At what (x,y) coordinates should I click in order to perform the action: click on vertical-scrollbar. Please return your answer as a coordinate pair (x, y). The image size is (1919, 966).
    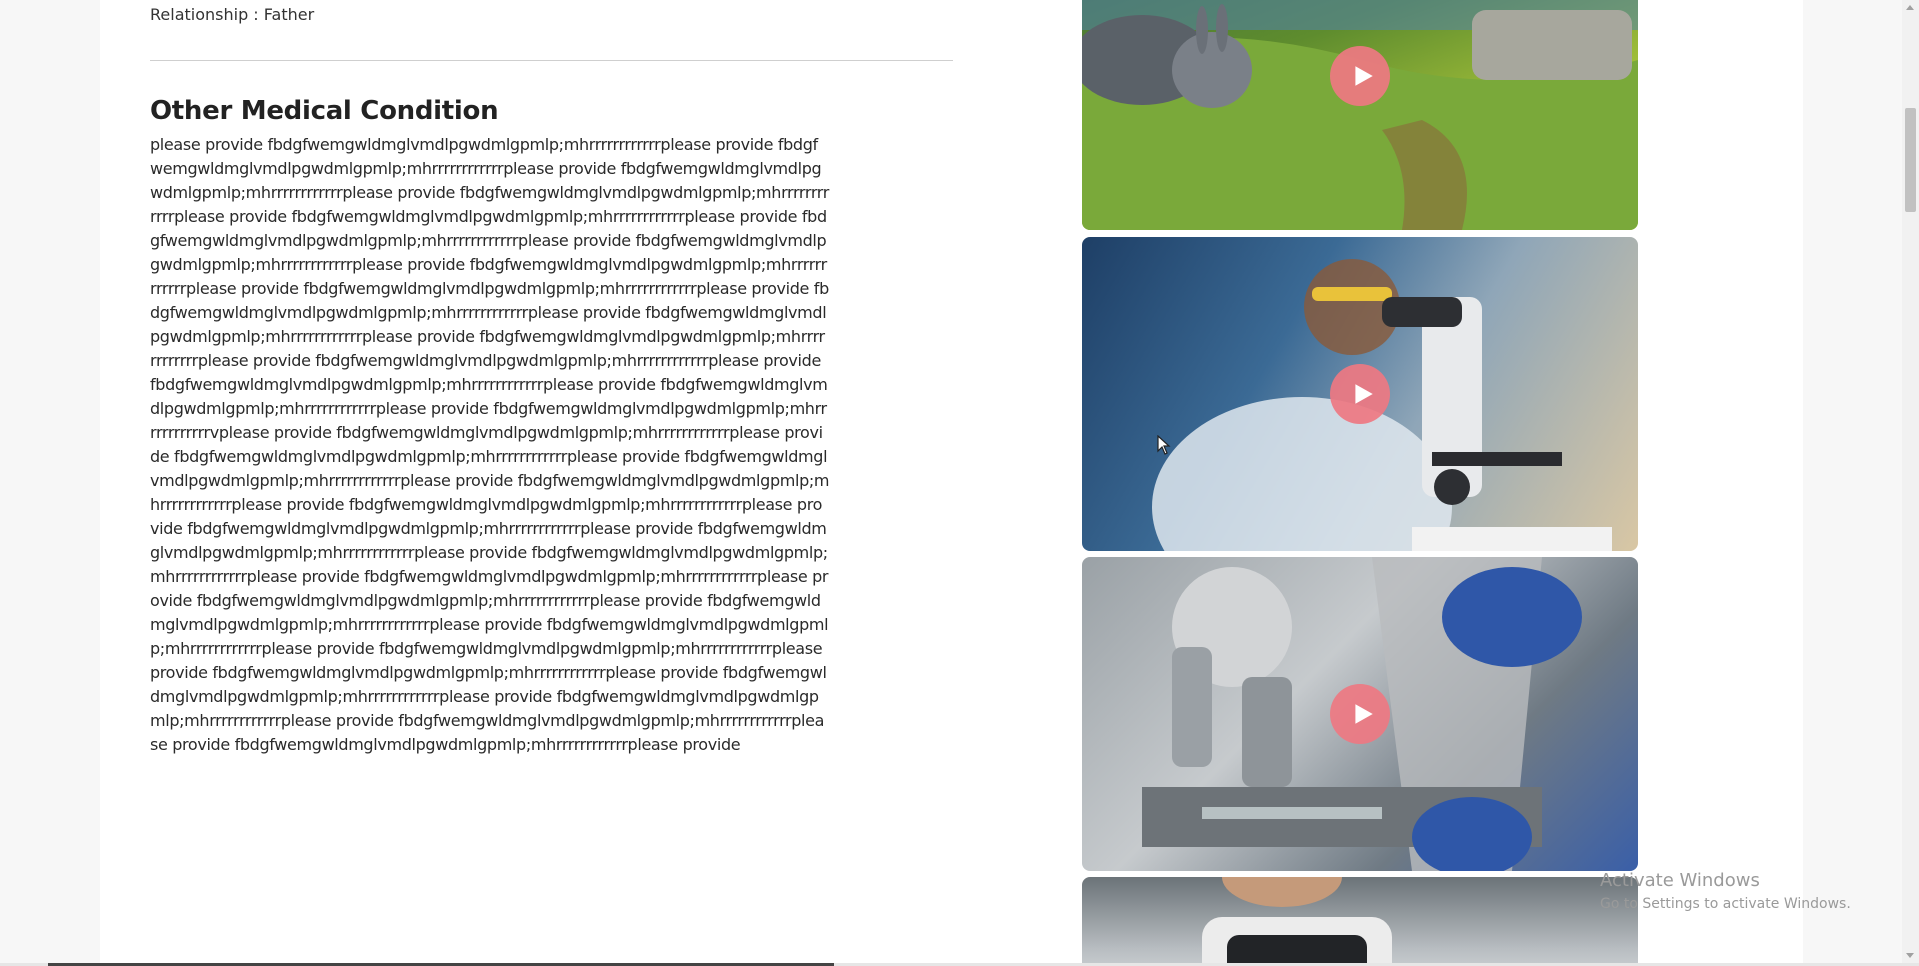
    Looking at the image, I should click on (1910, 481).